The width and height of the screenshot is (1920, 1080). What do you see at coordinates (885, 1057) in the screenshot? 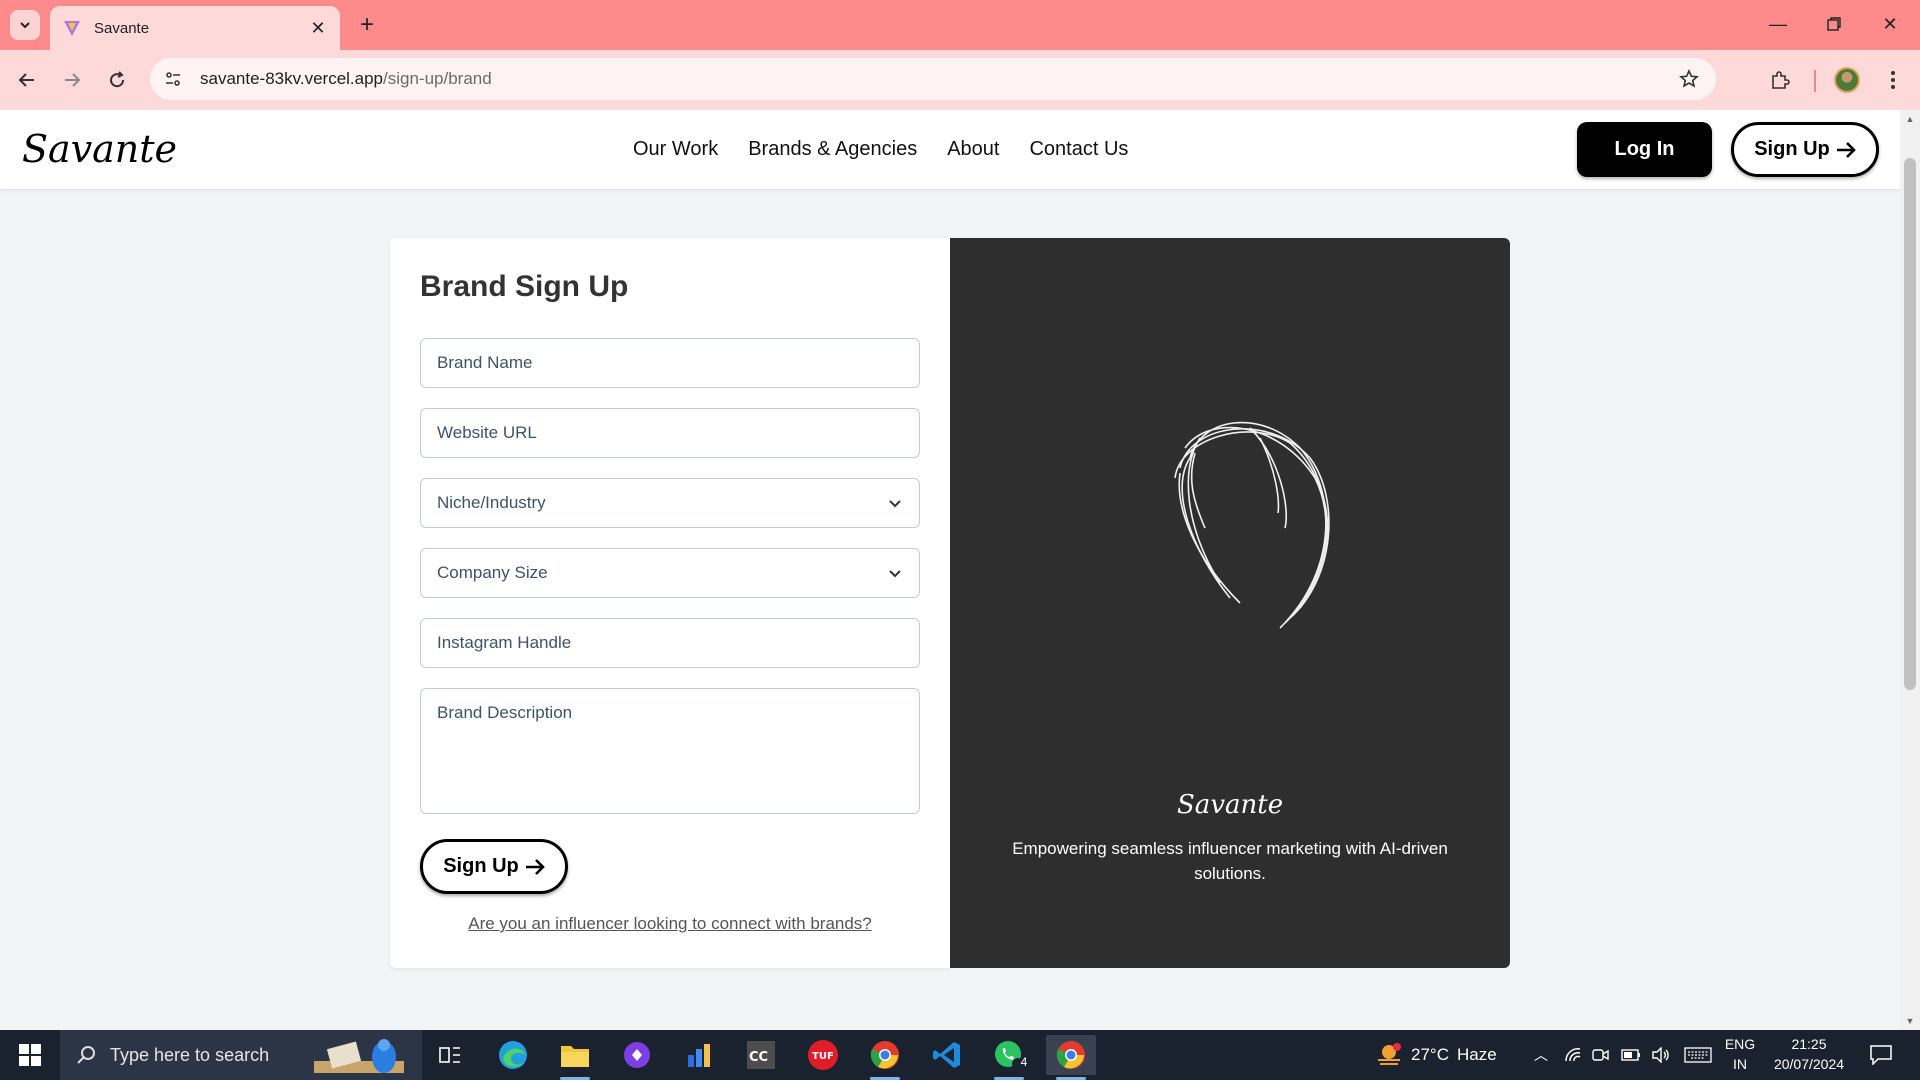
I see `chrome-icon` at bounding box center [885, 1057].